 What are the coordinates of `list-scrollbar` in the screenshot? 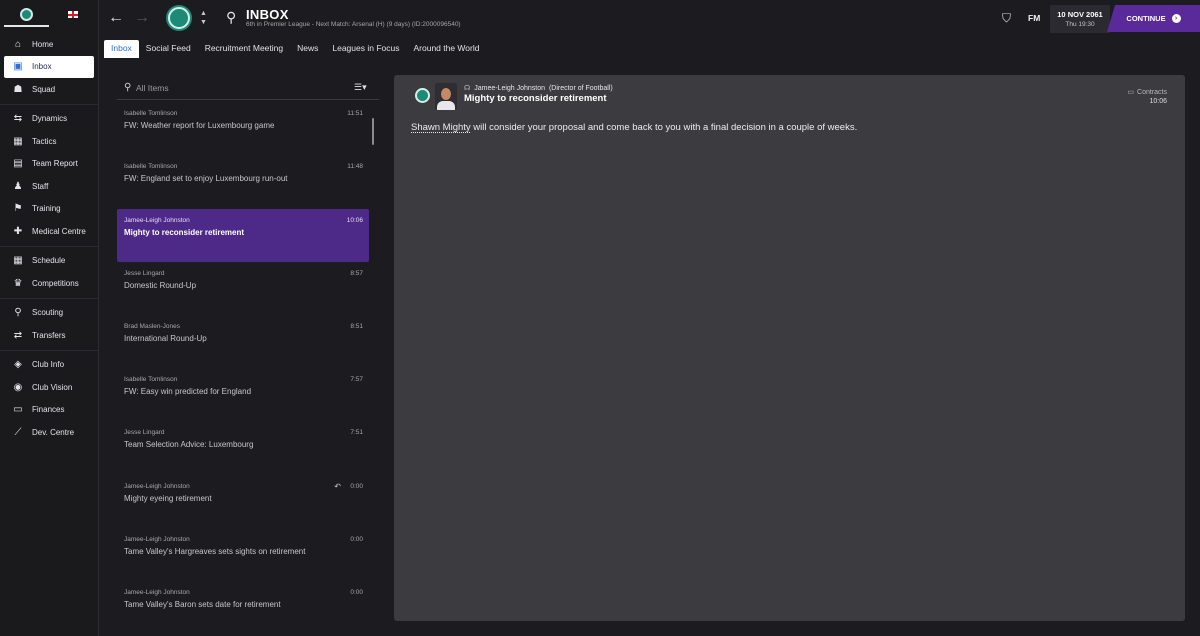 It's located at (373, 131).